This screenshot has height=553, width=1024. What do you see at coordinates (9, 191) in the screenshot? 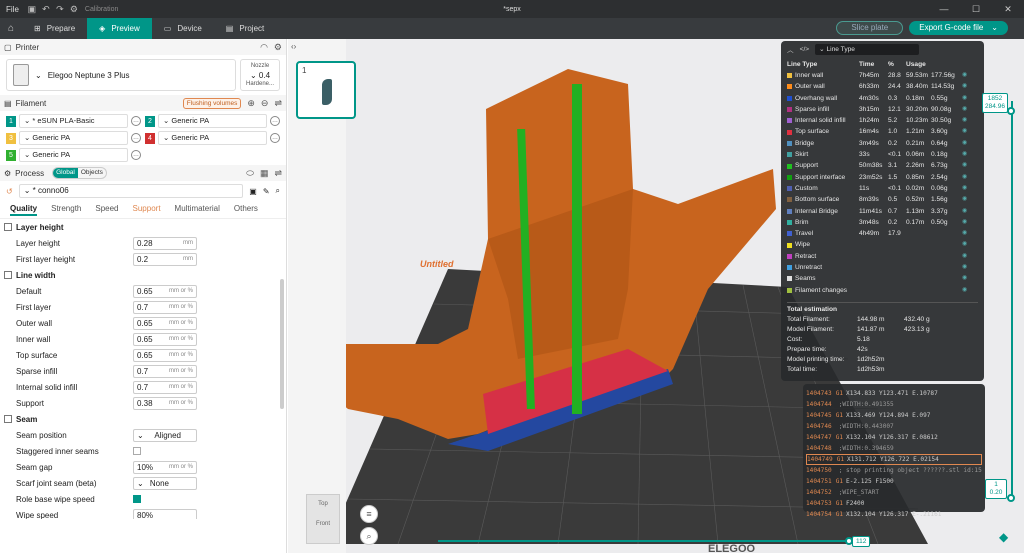
I see `reset-icon: ↺` at bounding box center [9, 191].